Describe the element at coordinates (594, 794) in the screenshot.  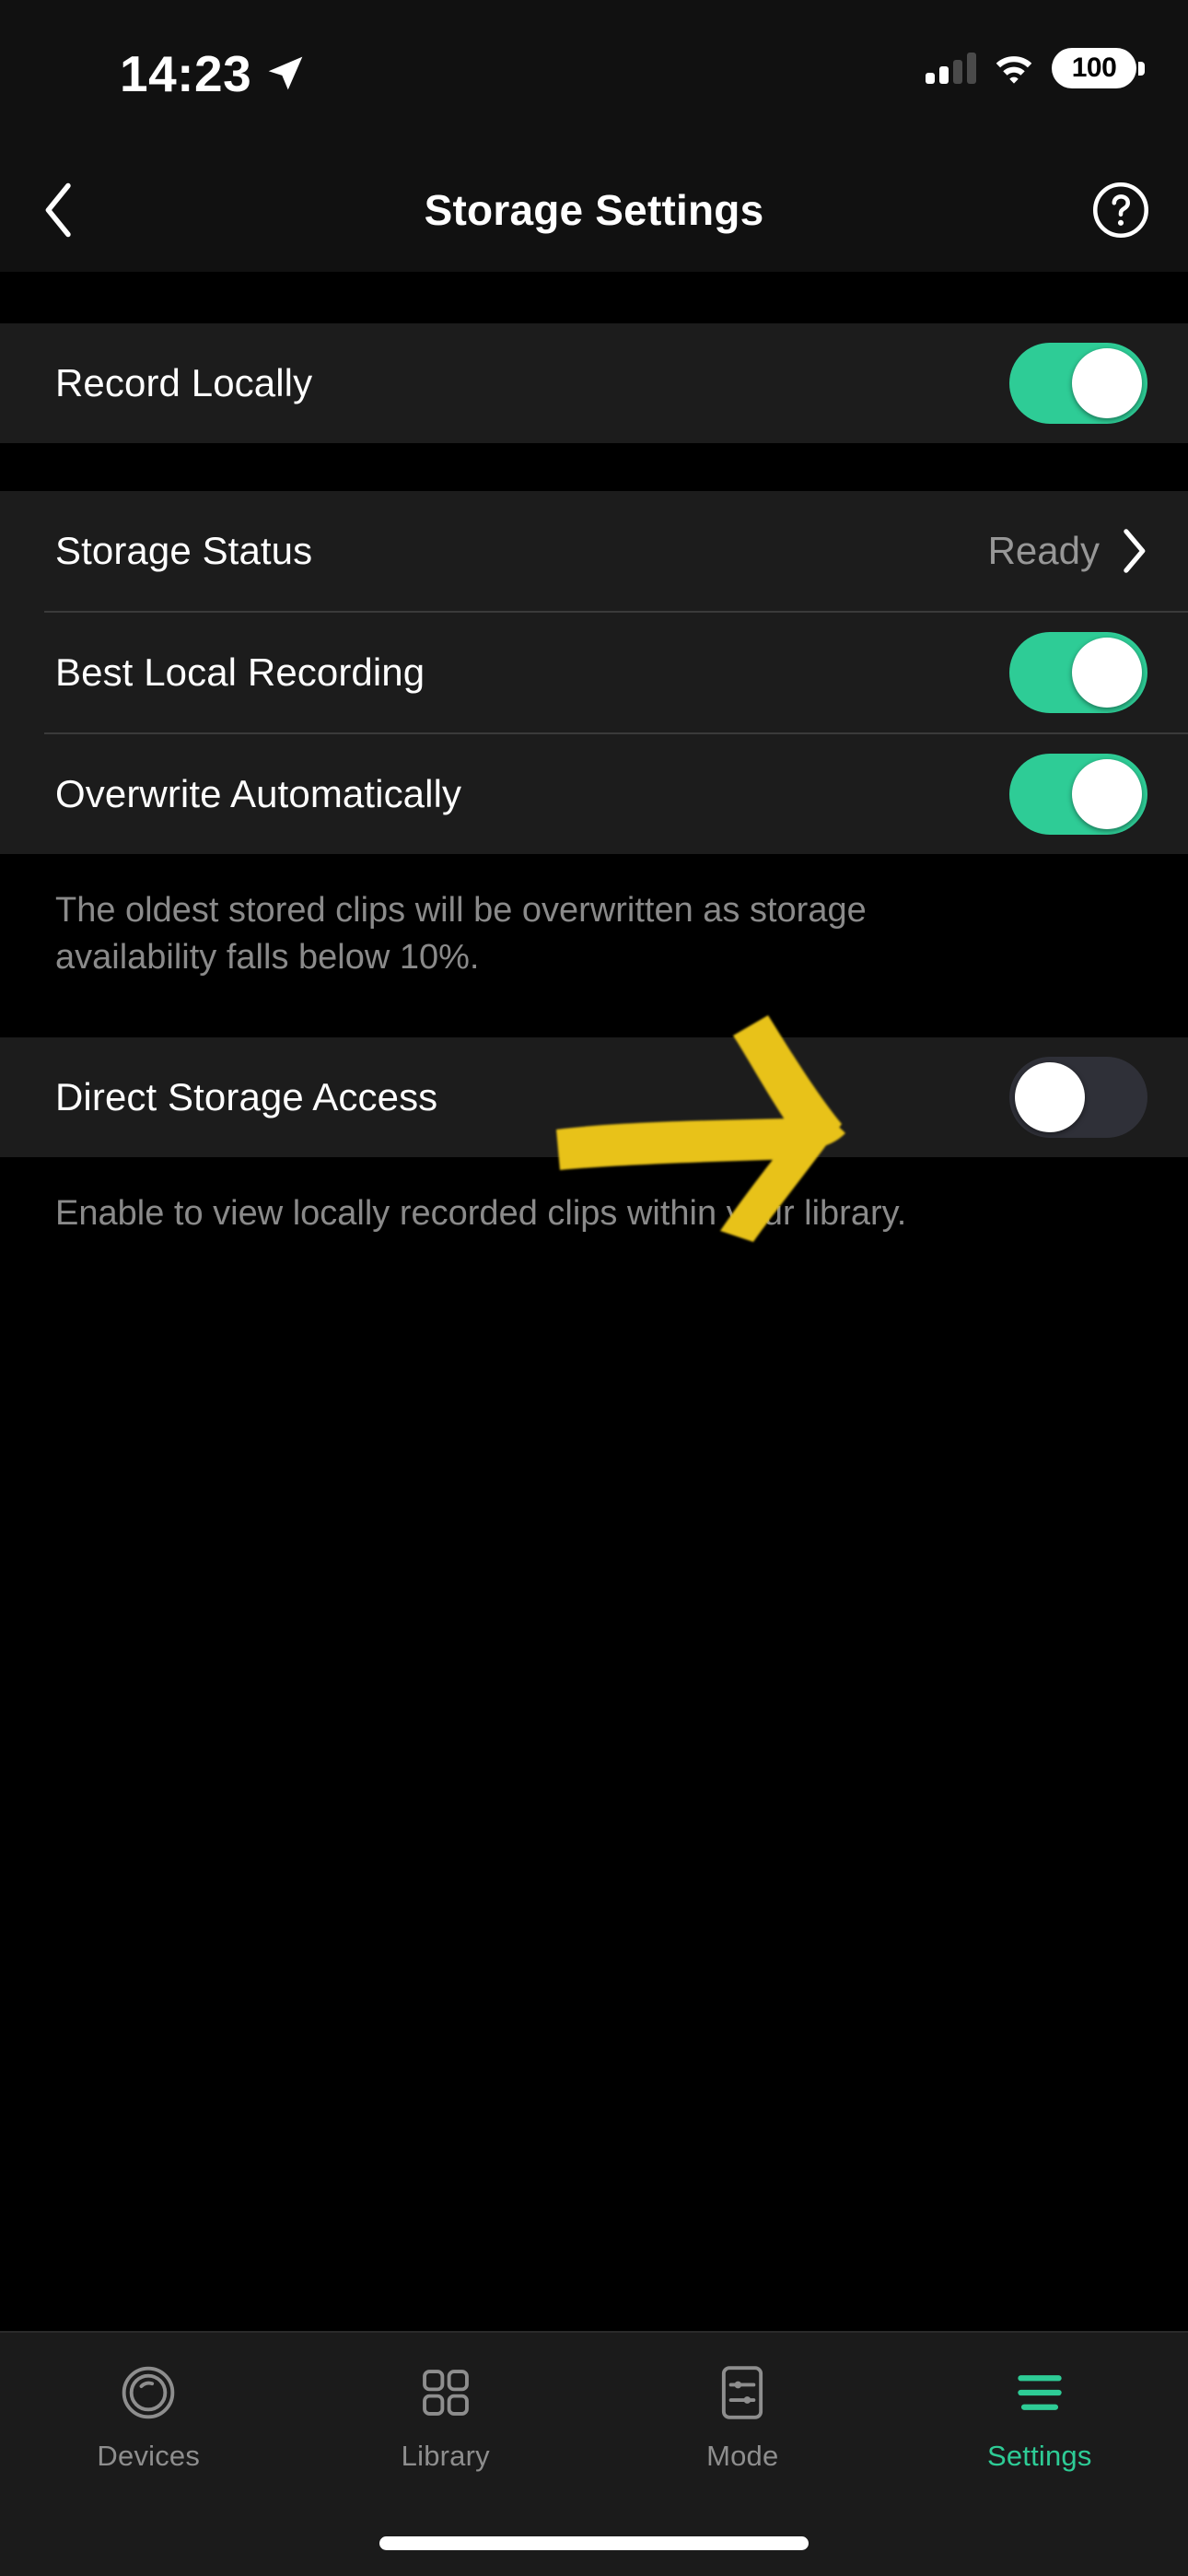
I see `row-overwrite-automatically: Overwrite Automatically` at that location.